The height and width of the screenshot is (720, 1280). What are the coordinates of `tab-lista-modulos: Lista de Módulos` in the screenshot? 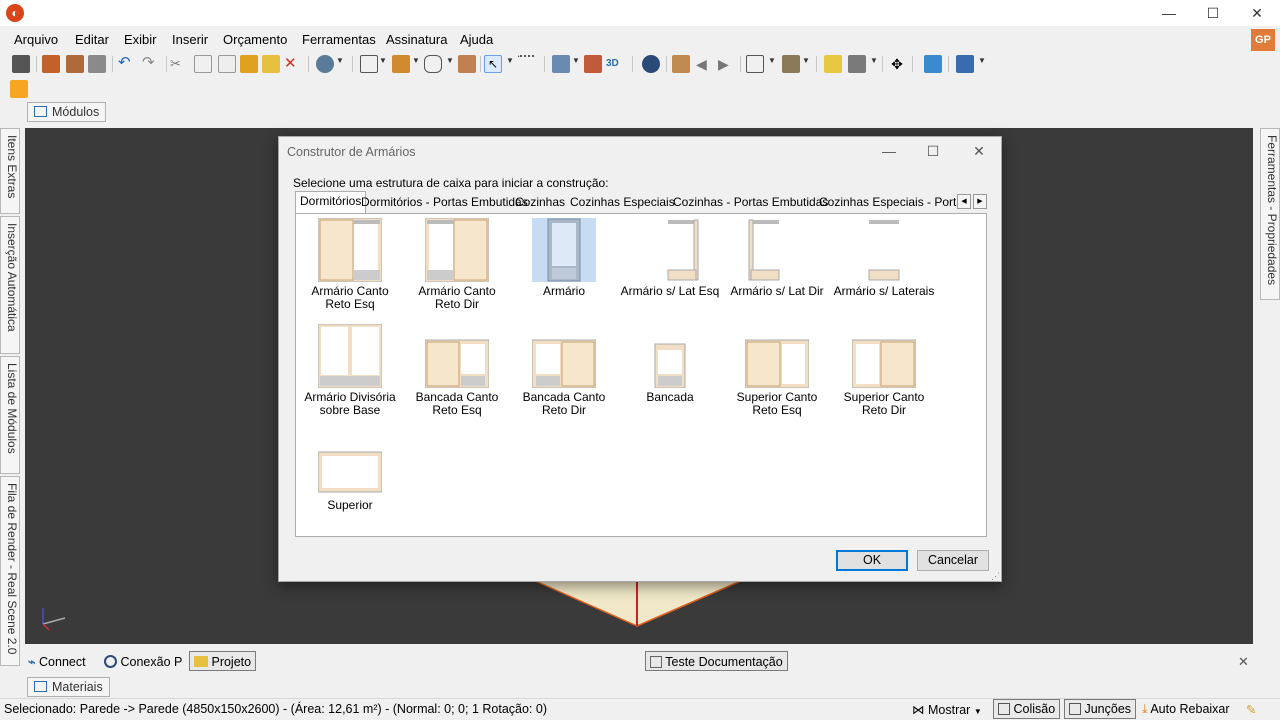 It's located at (10, 415).